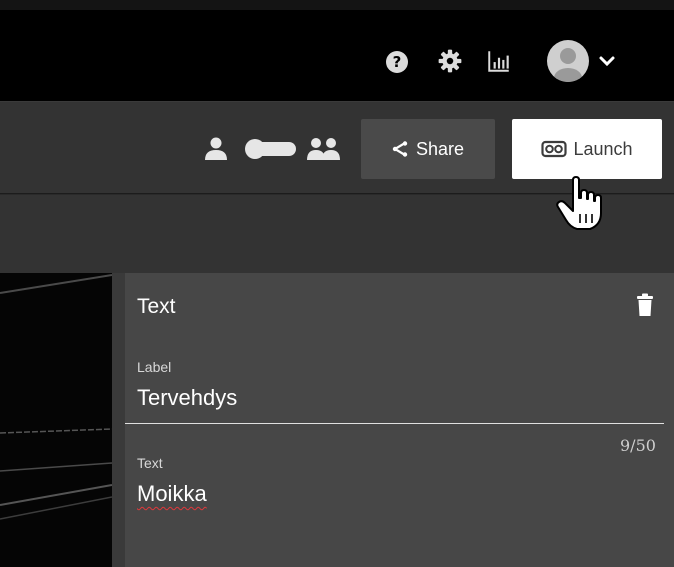 The height and width of the screenshot is (567, 674). I want to click on top-edge, so click(337, 5).